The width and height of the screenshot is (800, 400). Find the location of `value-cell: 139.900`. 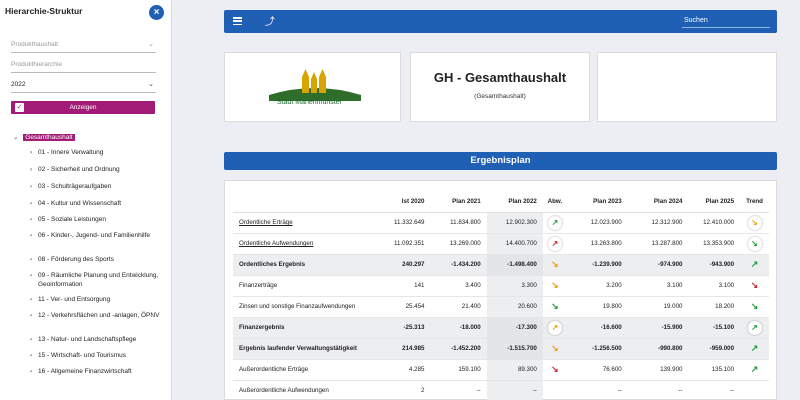

value-cell: 139.900 is located at coordinates (658, 370).